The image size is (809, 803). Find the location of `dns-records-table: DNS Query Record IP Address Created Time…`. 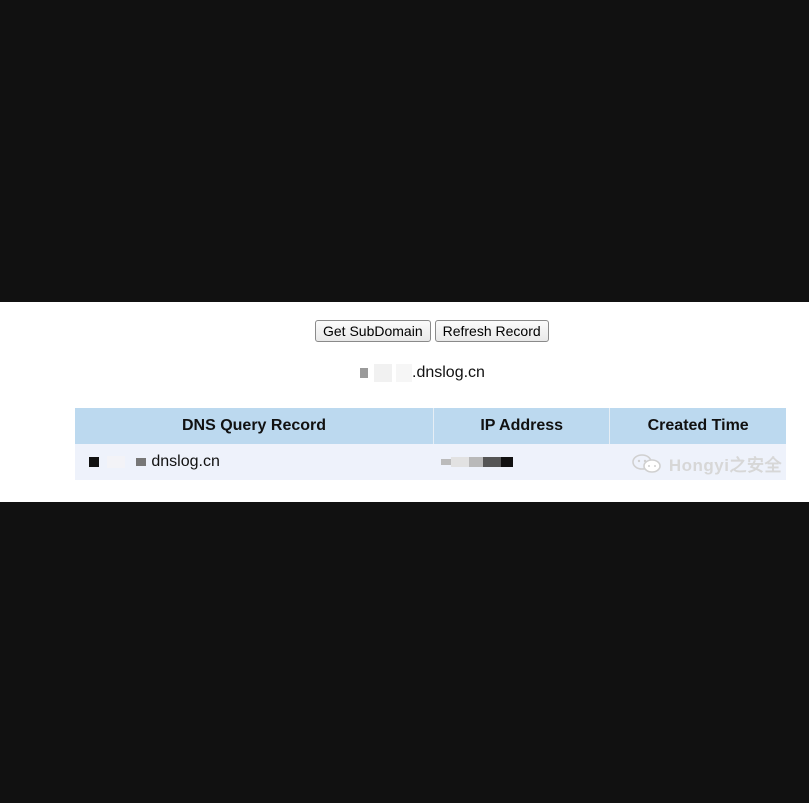

dns-records-table: DNS Query Record IP Address Created Time… is located at coordinates (430, 444).